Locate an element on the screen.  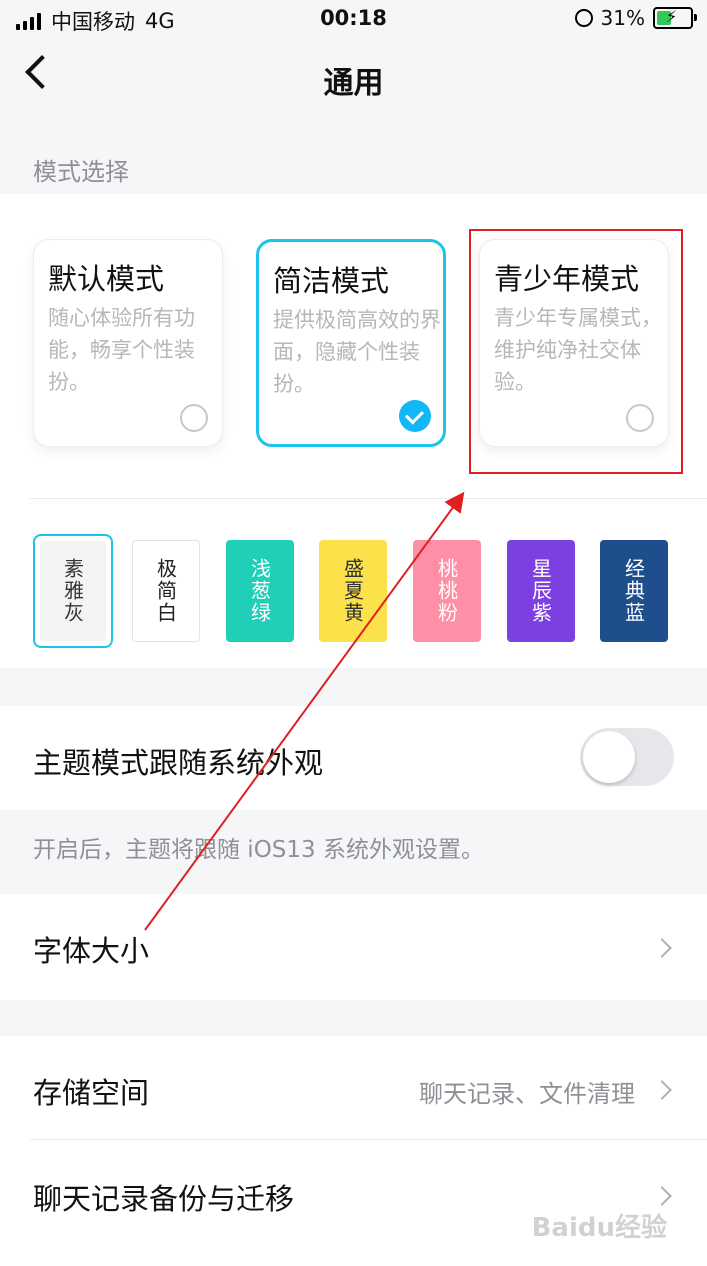
baidu-watermark: Baidu经验 is located at coordinates (599, 1228).